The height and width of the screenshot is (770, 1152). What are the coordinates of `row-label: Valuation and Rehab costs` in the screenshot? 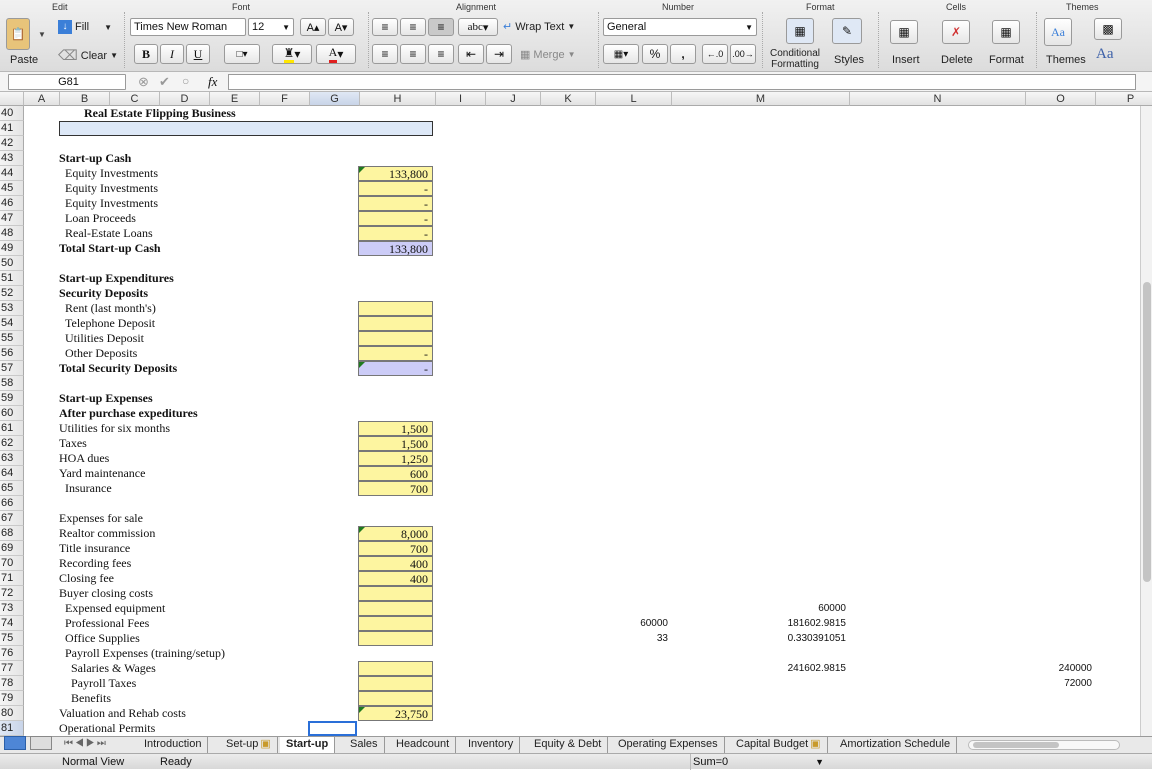 It's located at (122, 713).